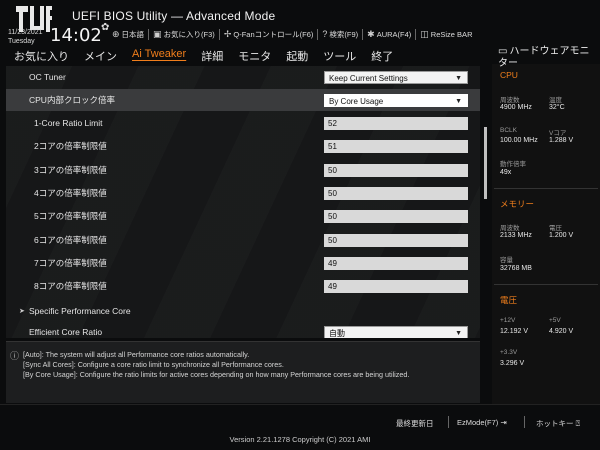 The image size is (600, 450). I want to click on setting-label: 3コアの倍率制限値, so click(70, 170).